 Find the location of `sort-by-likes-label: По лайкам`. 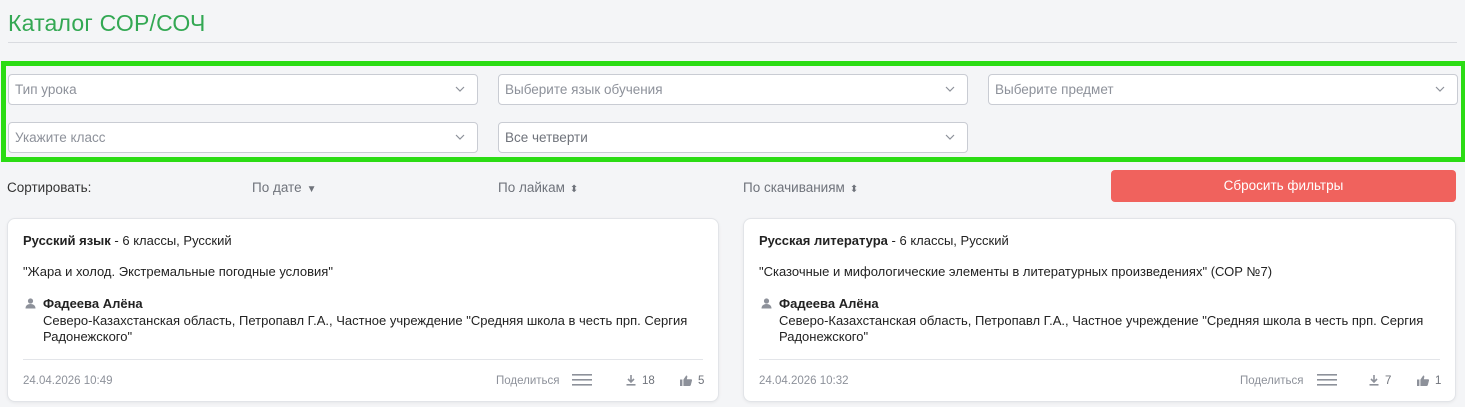

sort-by-likes-label: По лайкам is located at coordinates (531, 187).